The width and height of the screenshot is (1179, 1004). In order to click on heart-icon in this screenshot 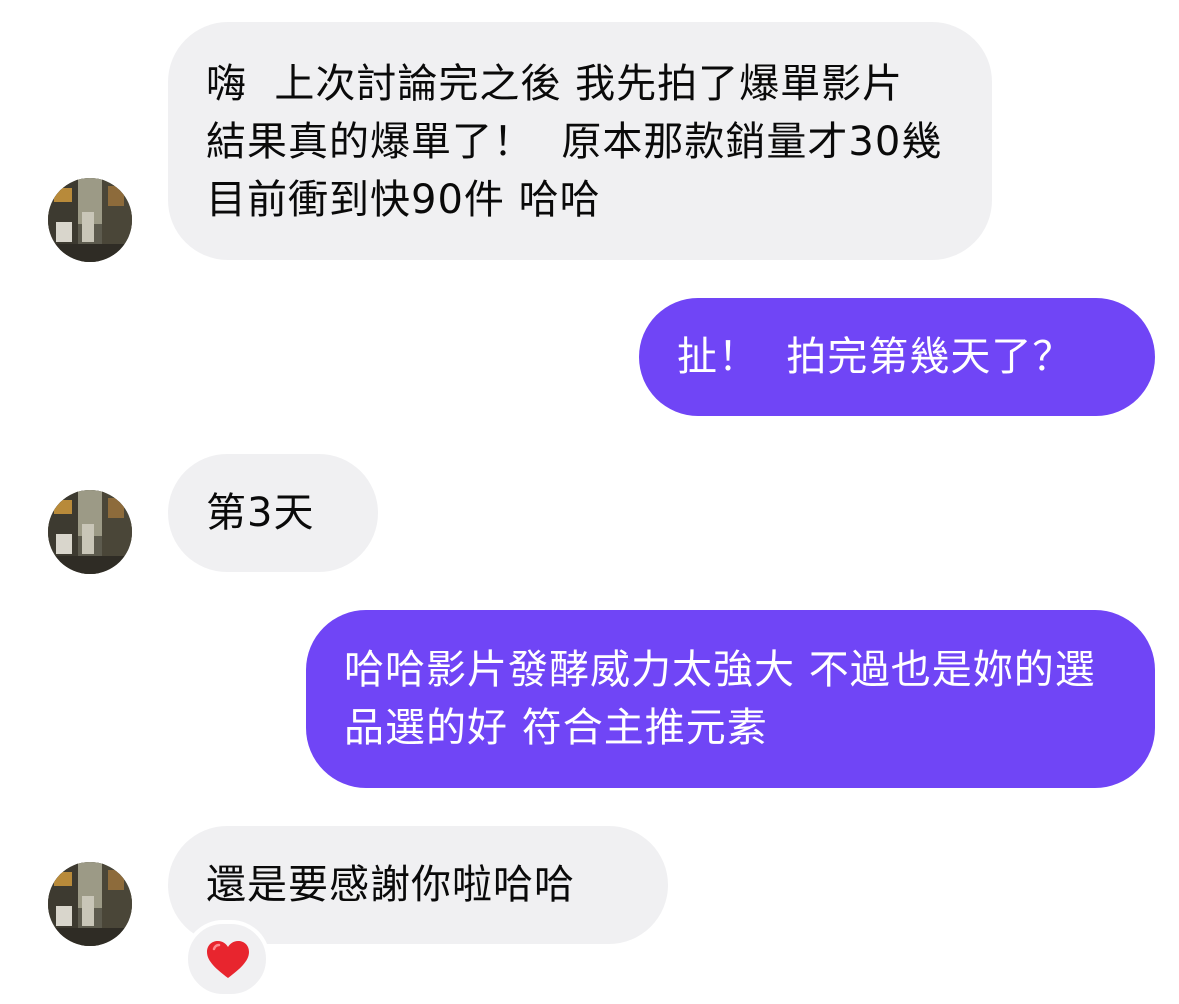, I will do `click(228, 959)`.